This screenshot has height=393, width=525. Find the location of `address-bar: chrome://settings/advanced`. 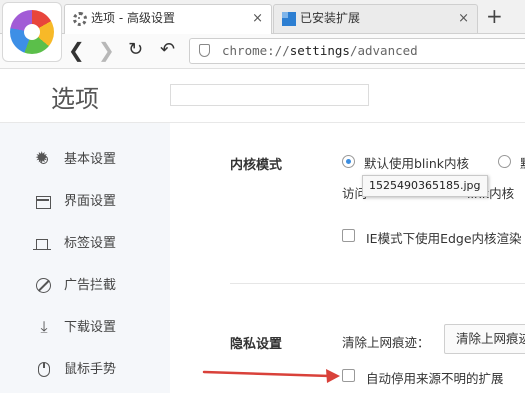

address-bar: chrome://settings/advanced is located at coordinates (357, 51).